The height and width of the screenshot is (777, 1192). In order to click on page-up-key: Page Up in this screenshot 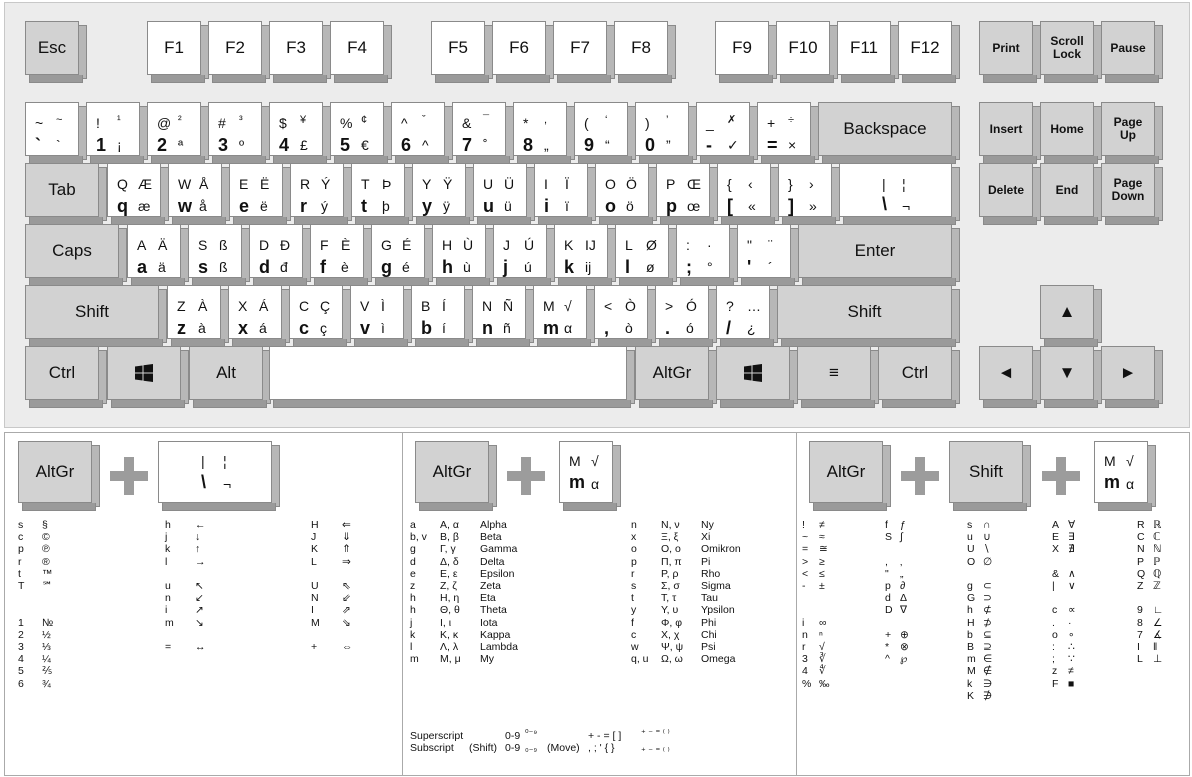, I will do `click(1132, 133)`.